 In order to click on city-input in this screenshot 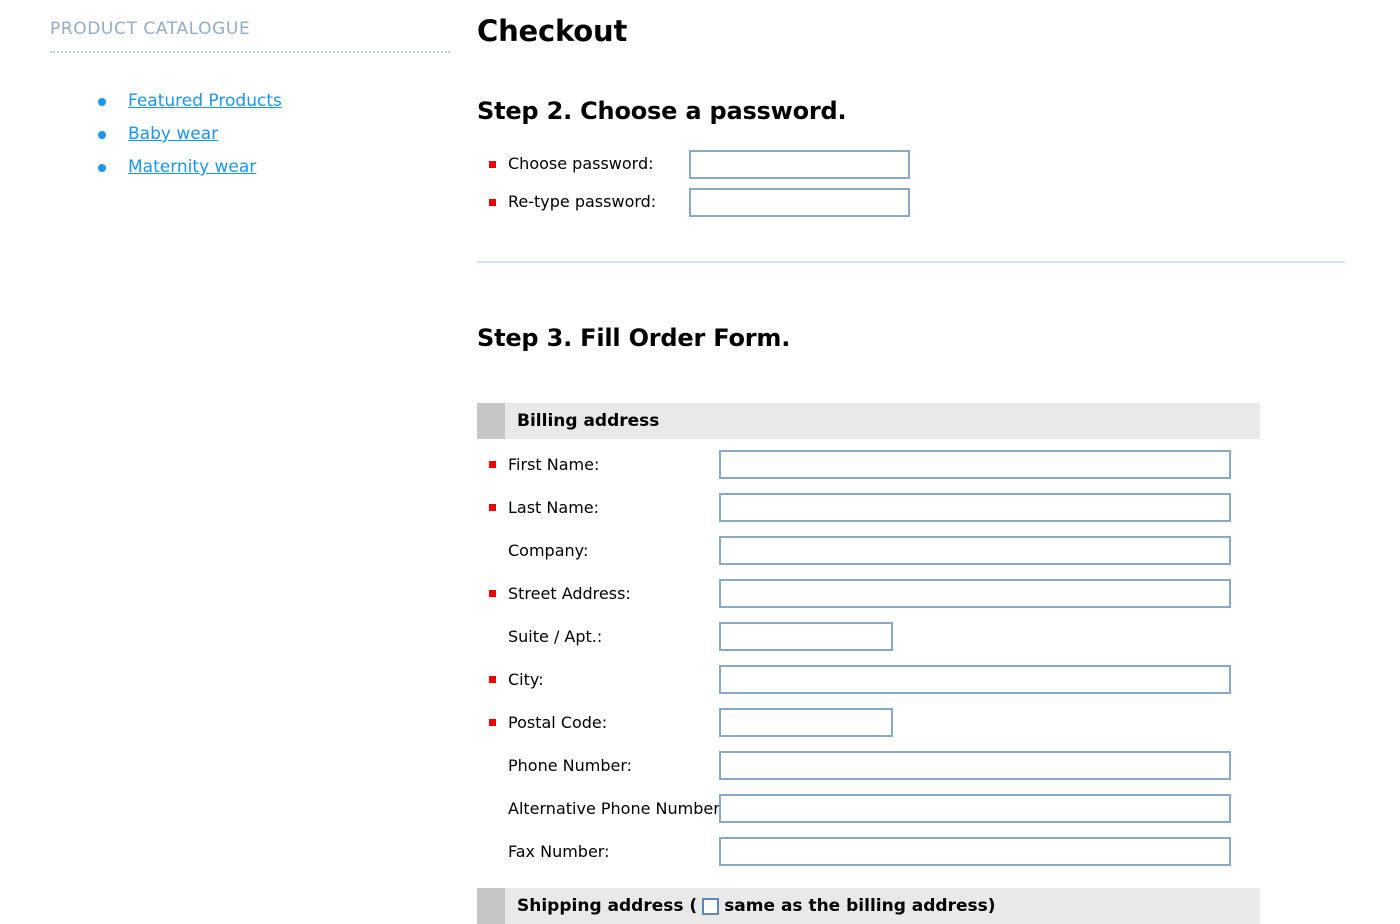, I will do `click(975, 679)`.